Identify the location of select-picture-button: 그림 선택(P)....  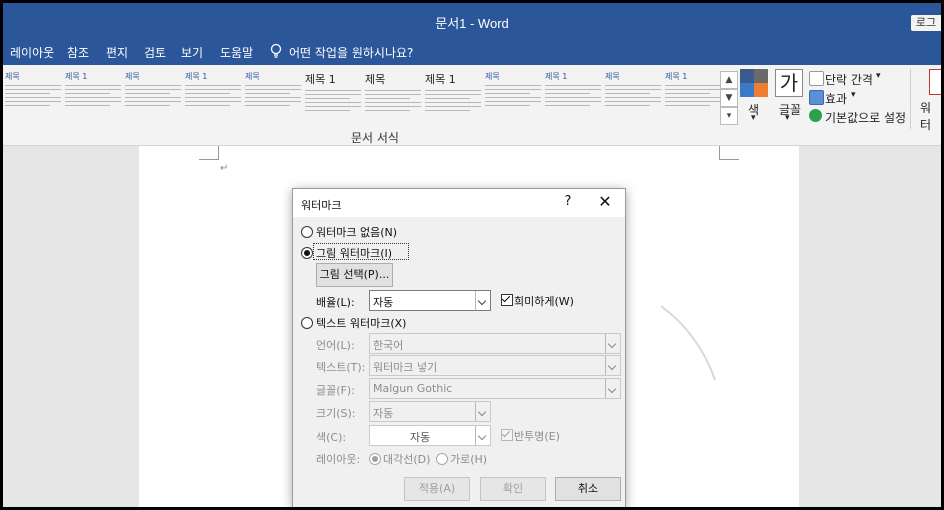
(354, 275).